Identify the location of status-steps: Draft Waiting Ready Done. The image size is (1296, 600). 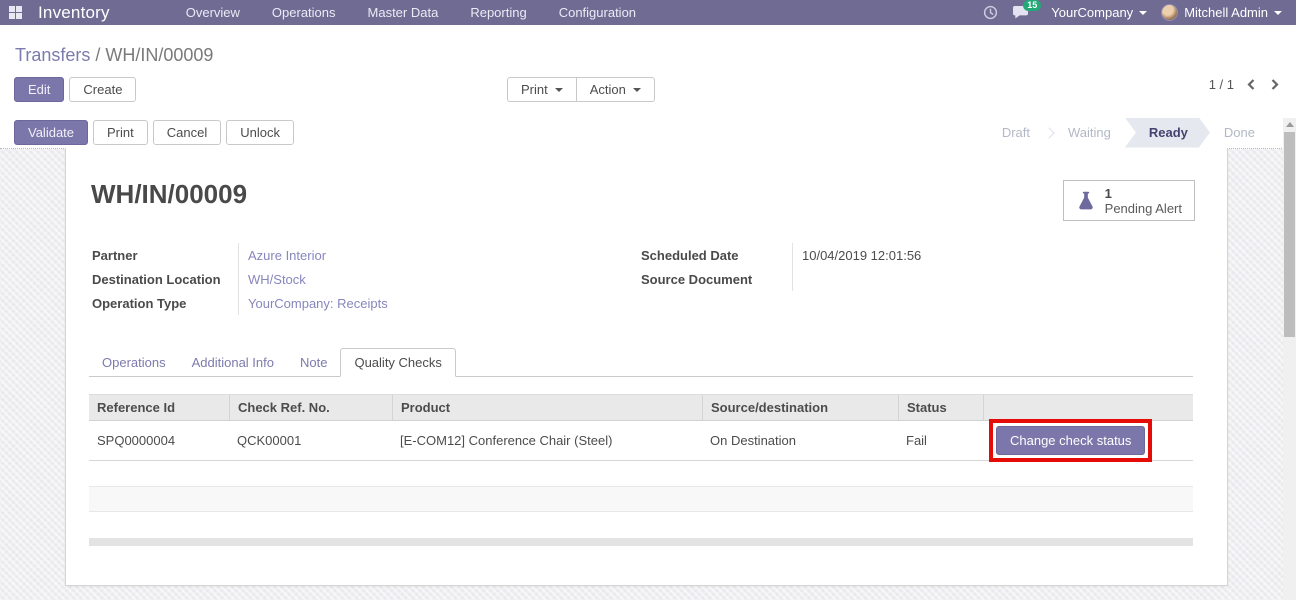
(1128, 133).